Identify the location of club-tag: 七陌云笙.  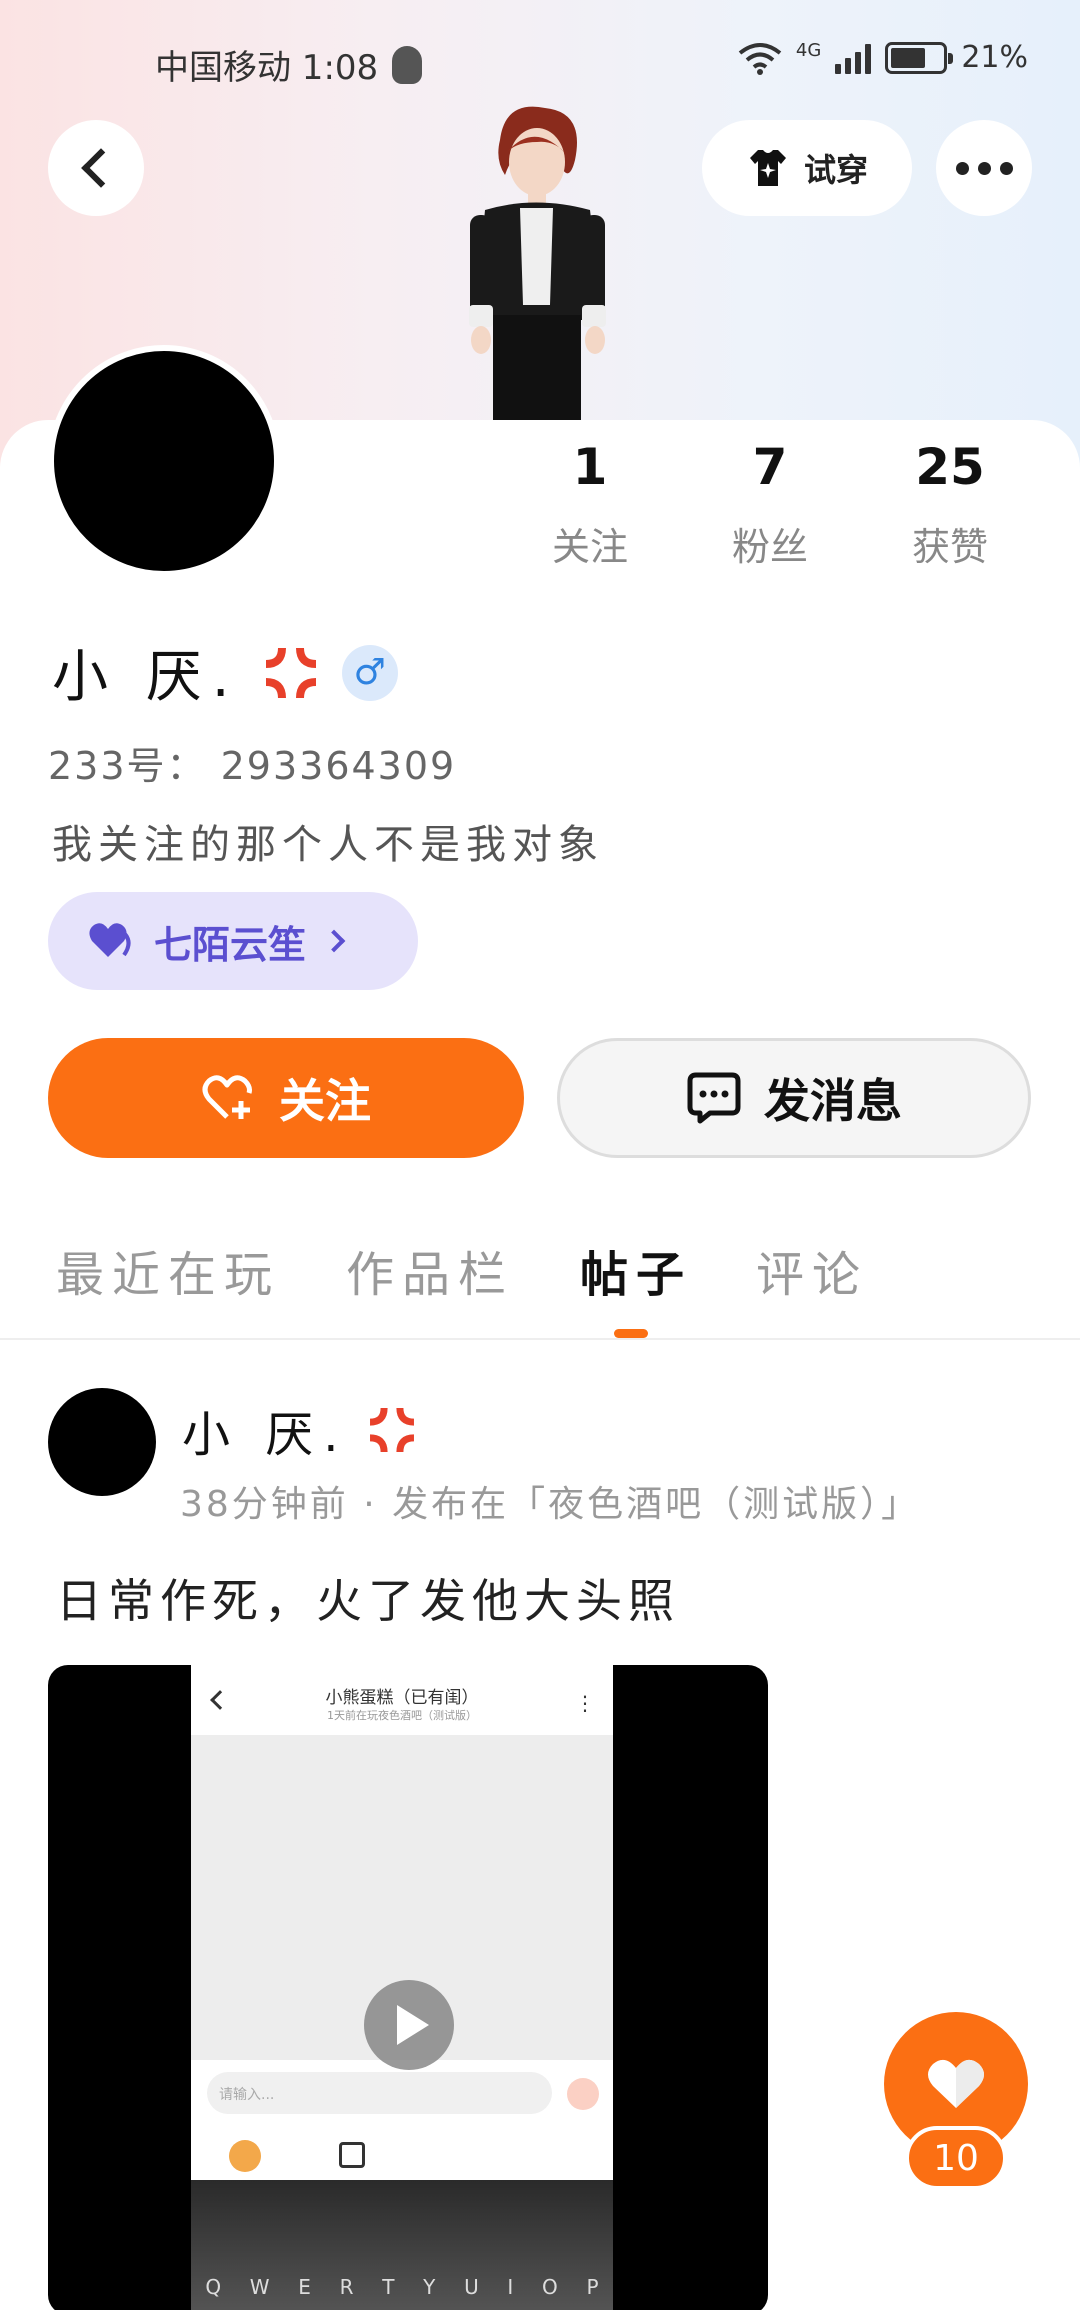
(233, 941).